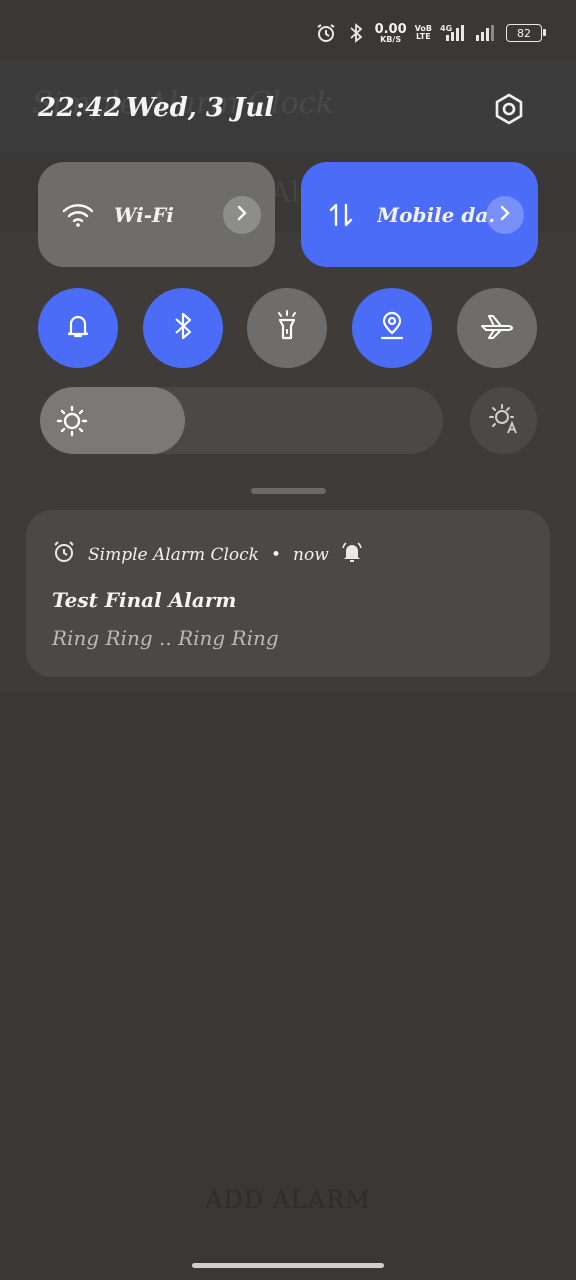 The image size is (576, 1280). What do you see at coordinates (423, 36) in the screenshot?
I see `volte-bottom: LTE` at bounding box center [423, 36].